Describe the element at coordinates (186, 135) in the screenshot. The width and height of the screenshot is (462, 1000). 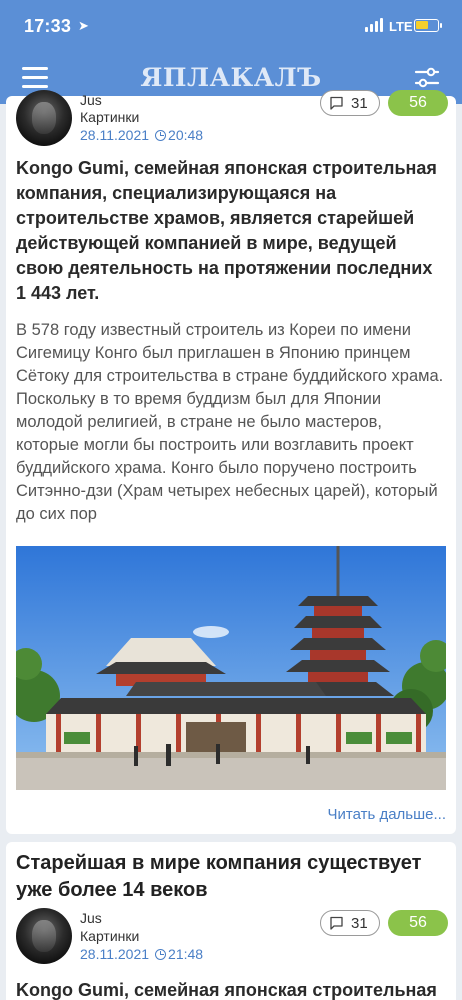
I see `post-time: 20:48` at that location.